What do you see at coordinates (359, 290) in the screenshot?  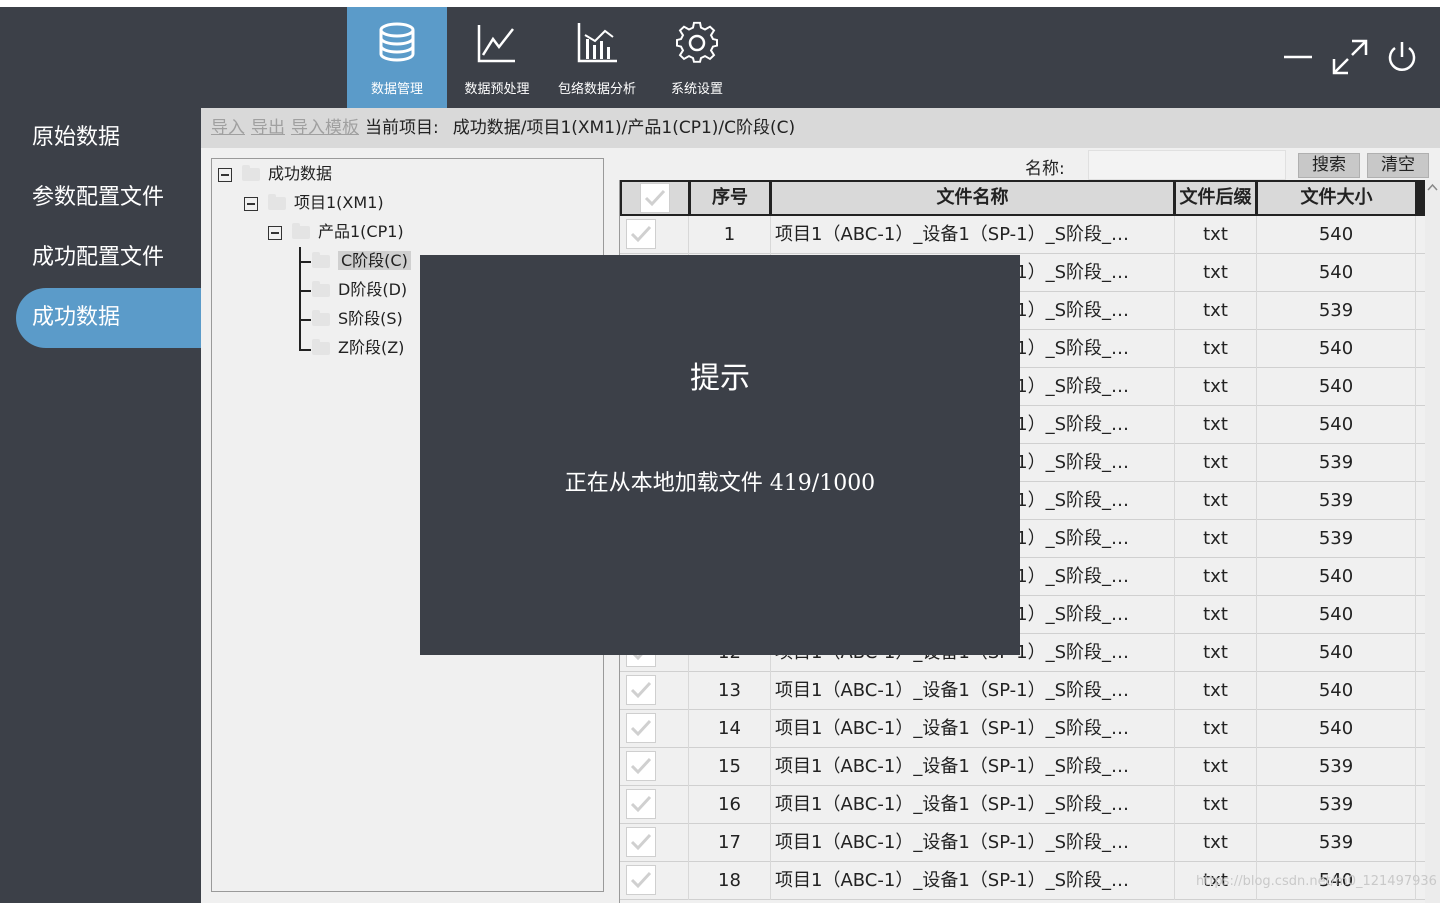 I see `tree-node-stage-d: D阶段(D)` at bounding box center [359, 290].